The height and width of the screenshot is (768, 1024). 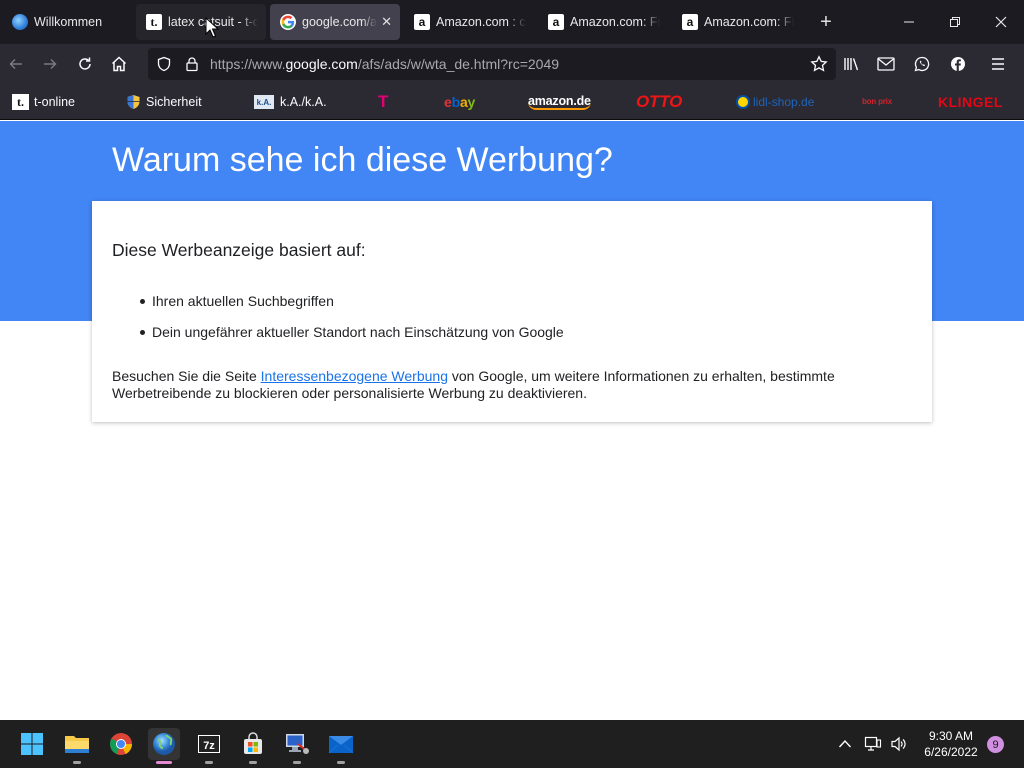 I want to click on new-tab-button: +, so click(x=826, y=22).